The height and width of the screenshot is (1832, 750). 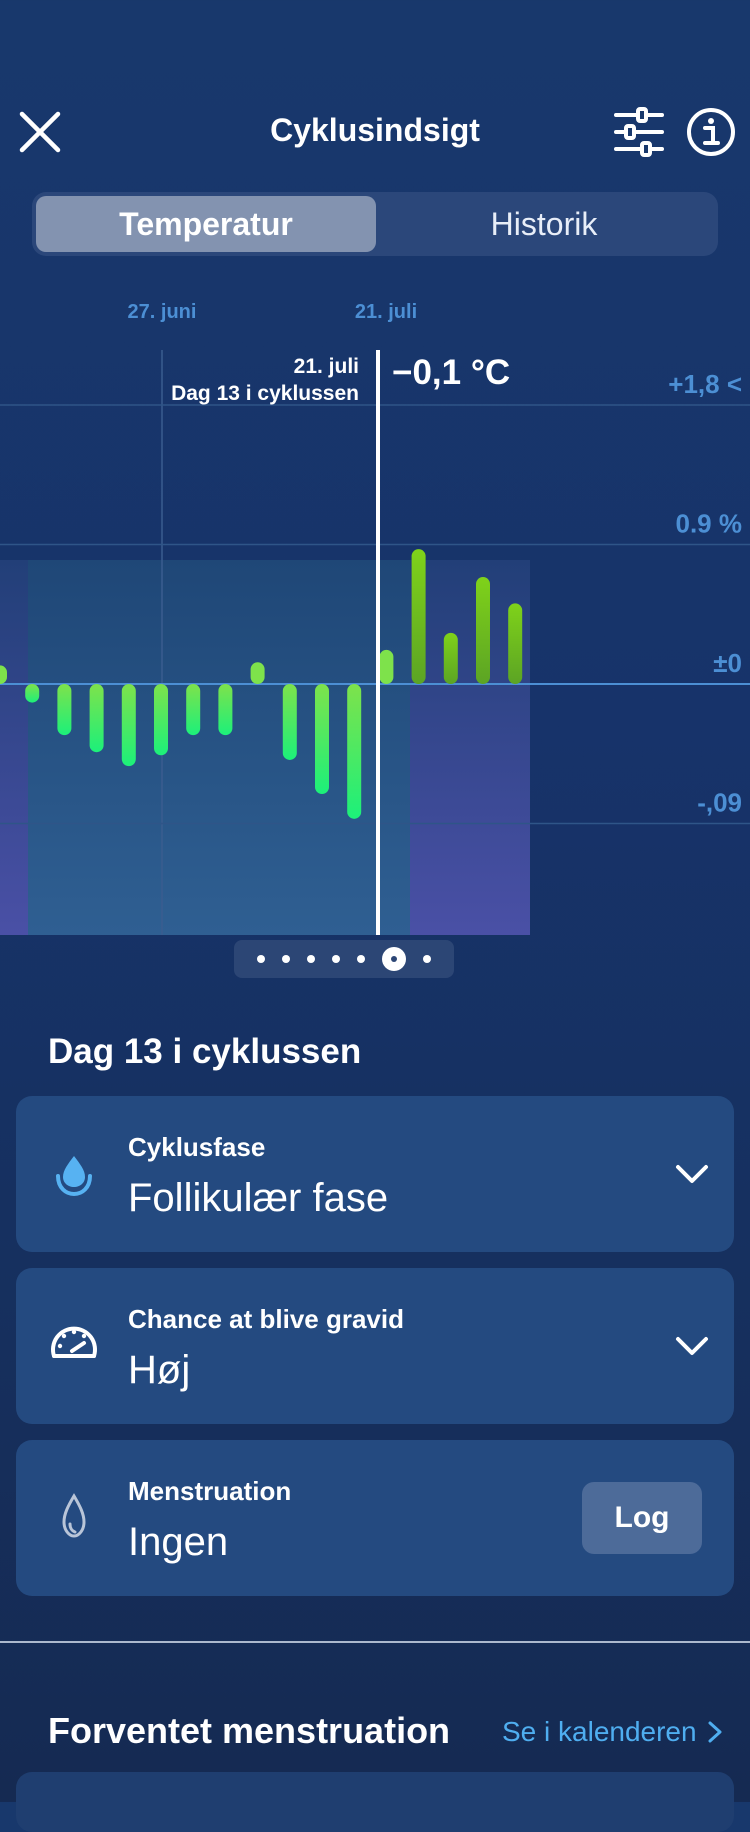 I want to click on card-pregnancy-chance: Chance at blive gravid Høj, so click(x=375, y=1346).